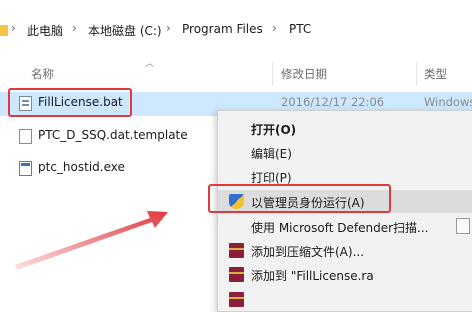 This screenshot has height=312, width=472. I want to click on menu-item-print: 打印(P), so click(345, 176).